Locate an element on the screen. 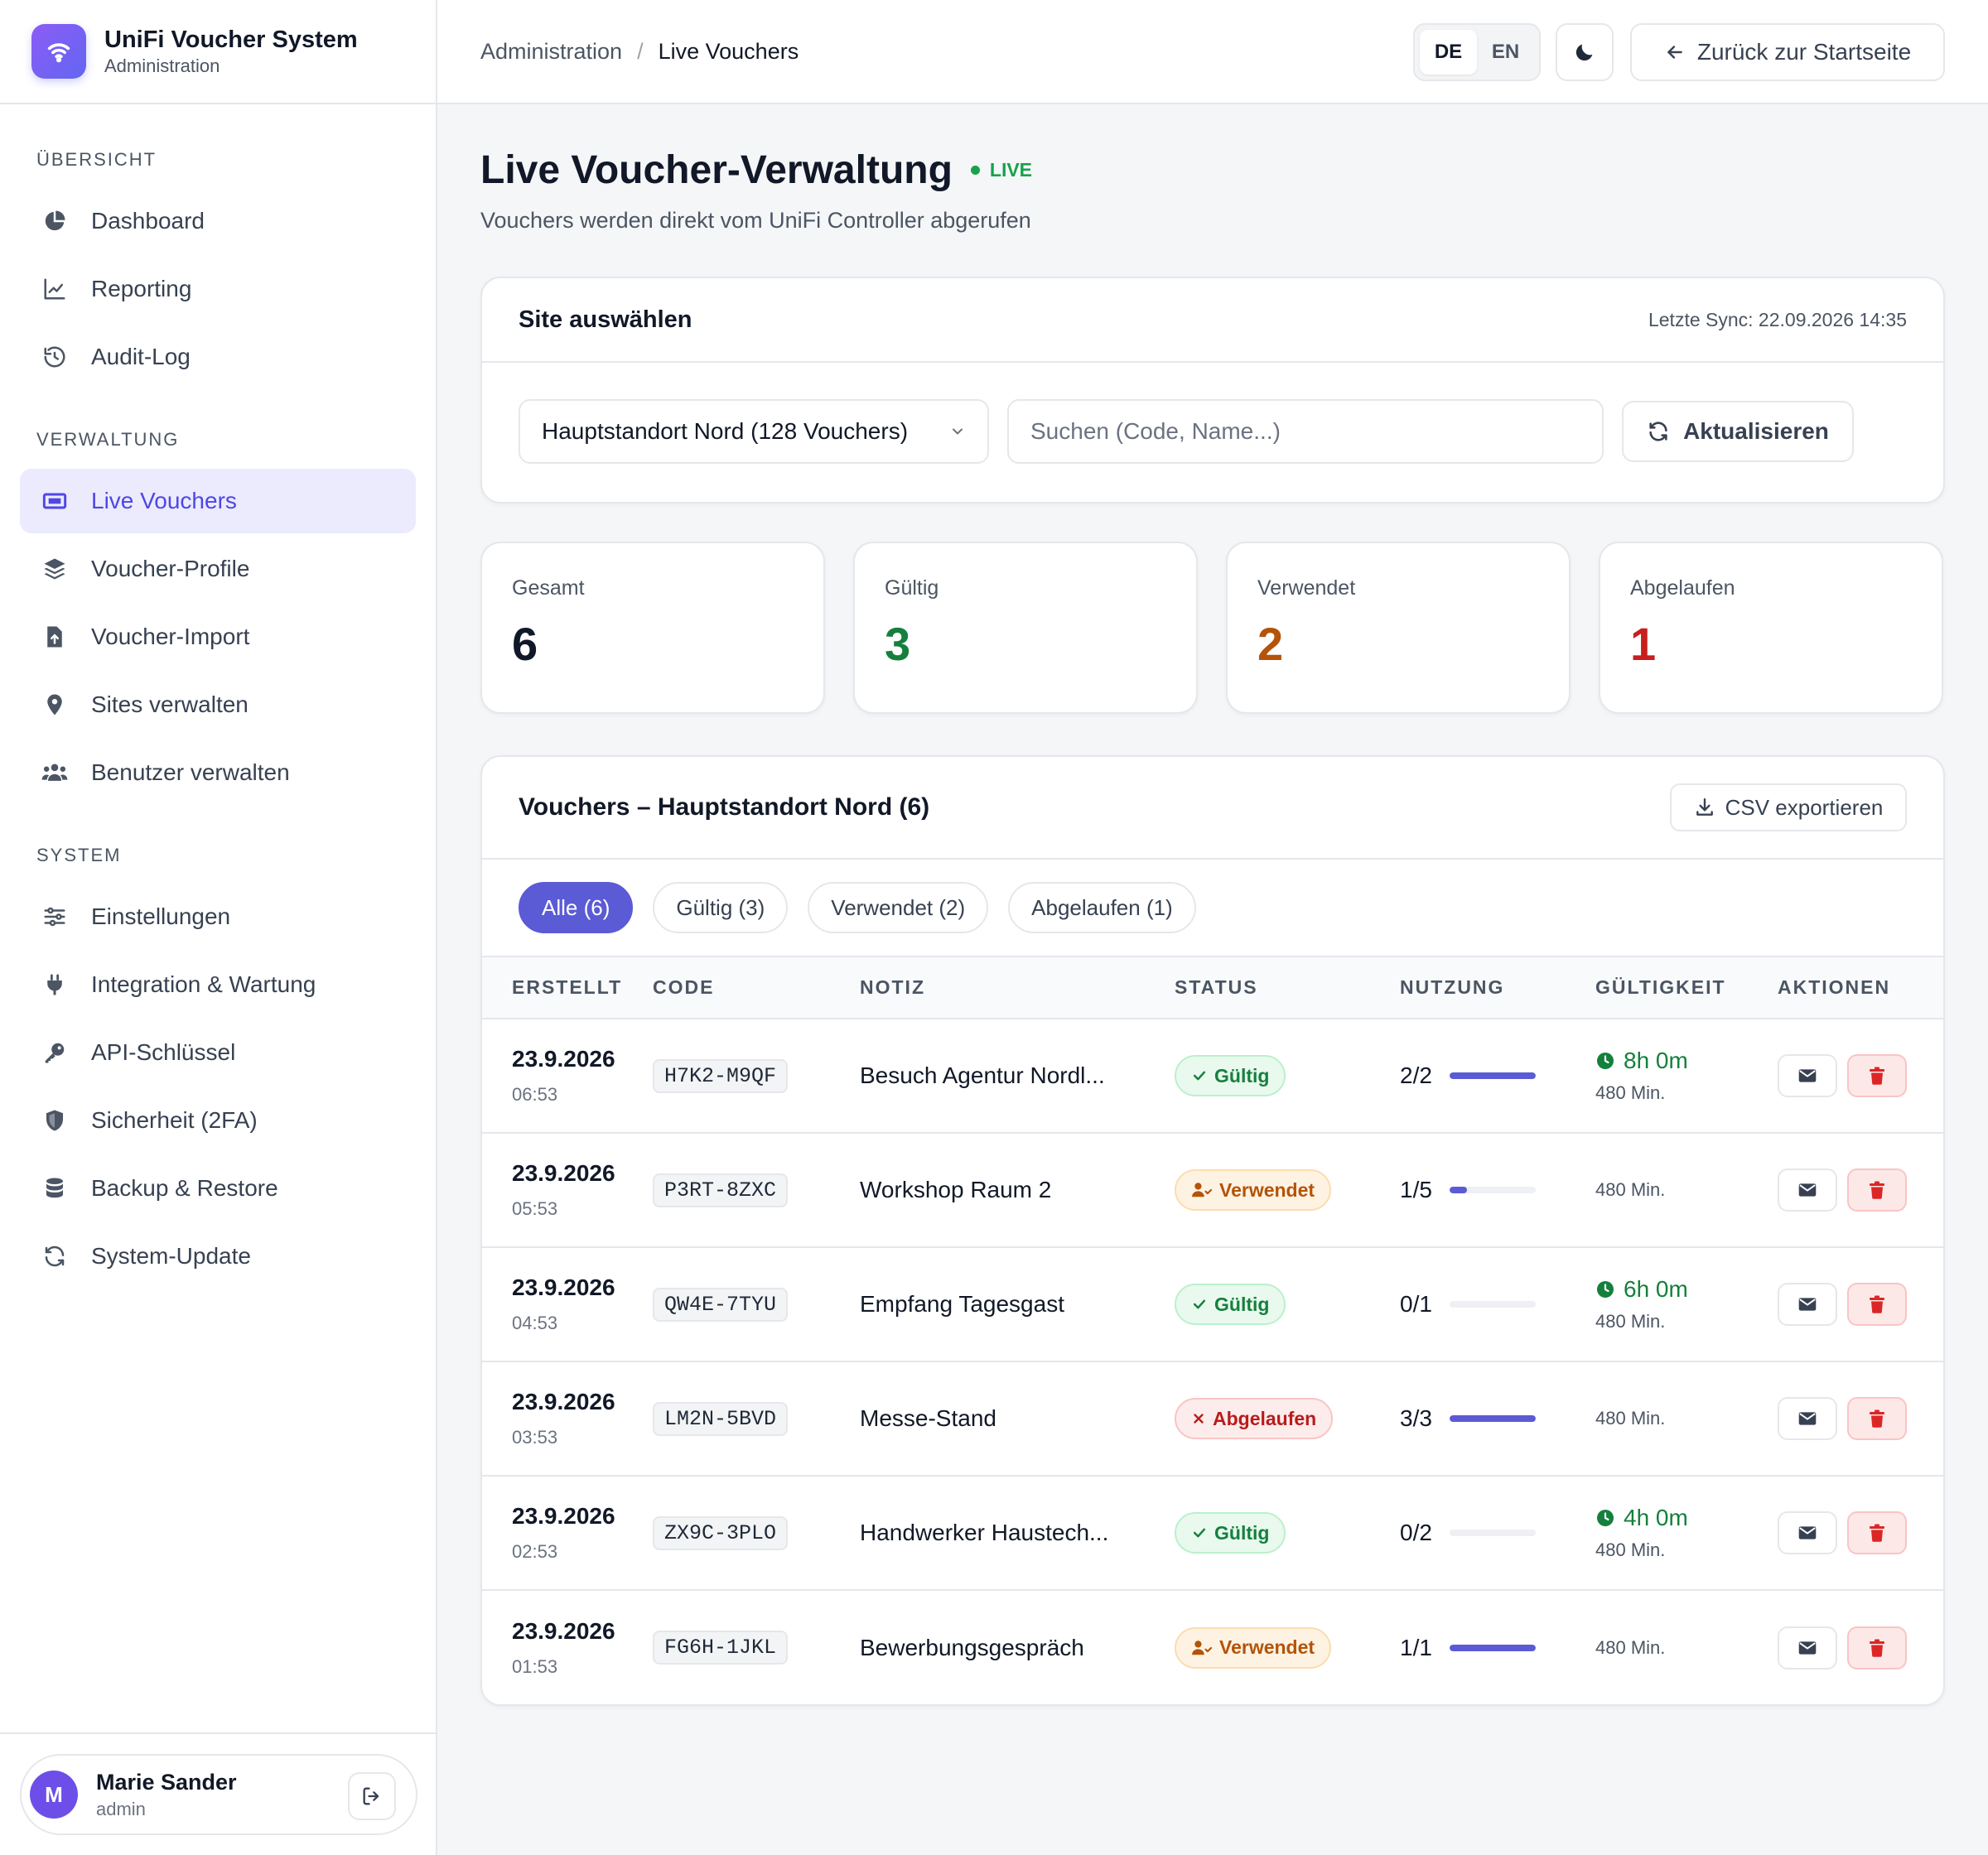 The width and height of the screenshot is (1988, 1855). voucher-code: LM2N-5BVD is located at coordinates (721, 1418).